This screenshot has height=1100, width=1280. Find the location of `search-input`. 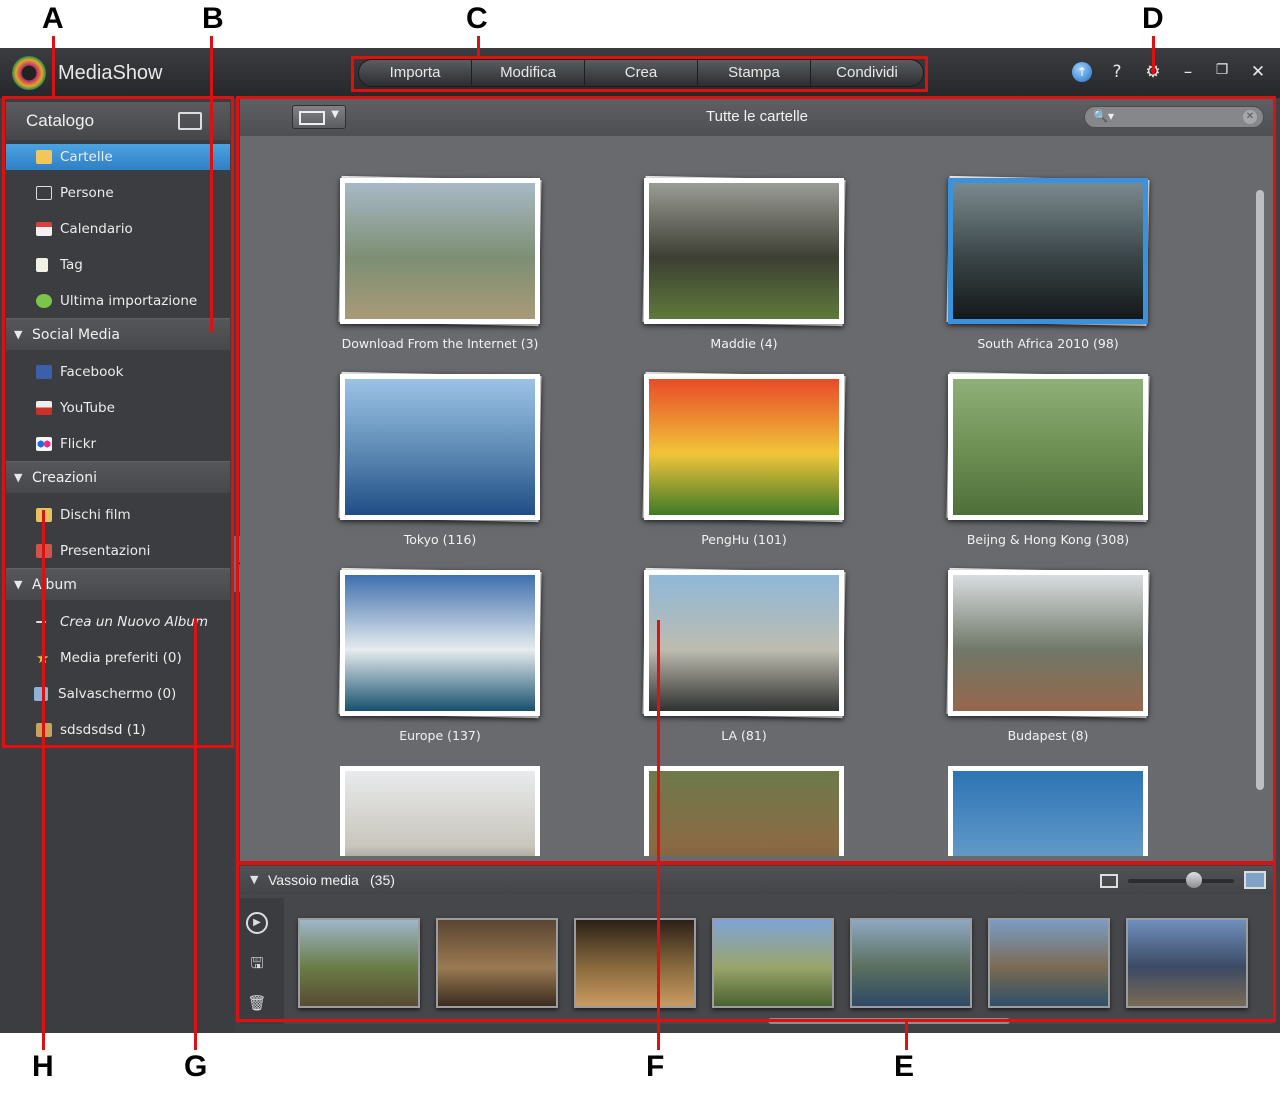

search-input is located at coordinates (1176, 117).